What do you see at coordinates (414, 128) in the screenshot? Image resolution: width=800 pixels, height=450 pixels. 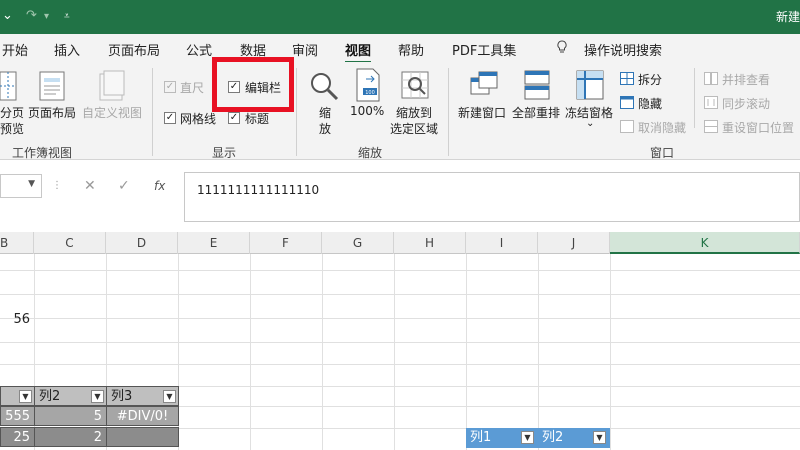 I see `zoom-to-selection-label-2: 选定区域` at bounding box center [414, 128].